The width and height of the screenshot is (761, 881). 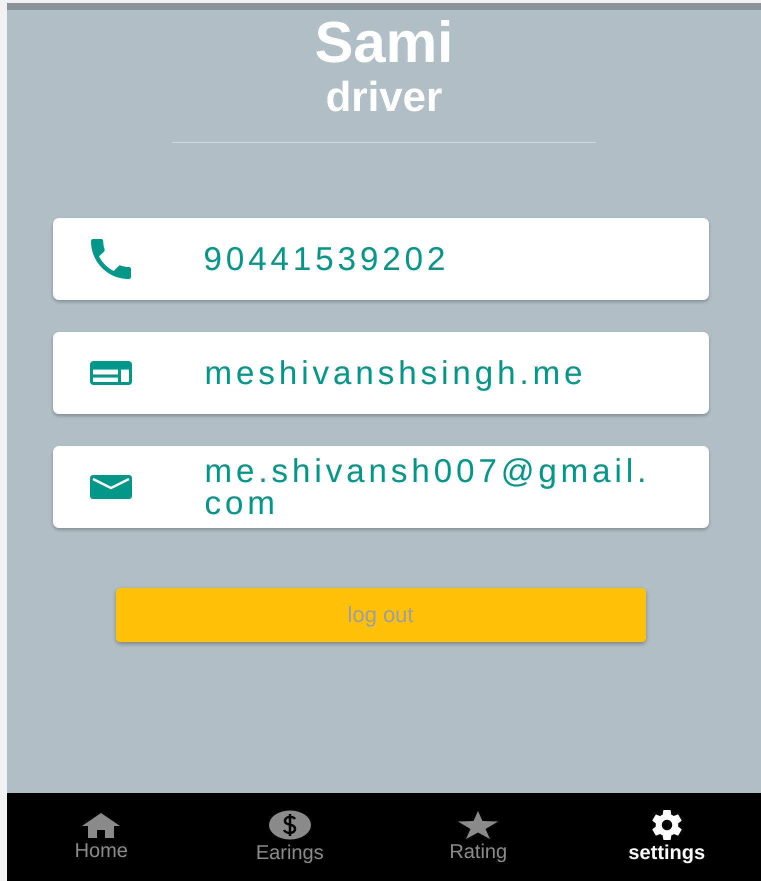 What do you see at coordinates (110, 259) in the screenshot?
I see `phone-icon` at bounding box center [110, 259].